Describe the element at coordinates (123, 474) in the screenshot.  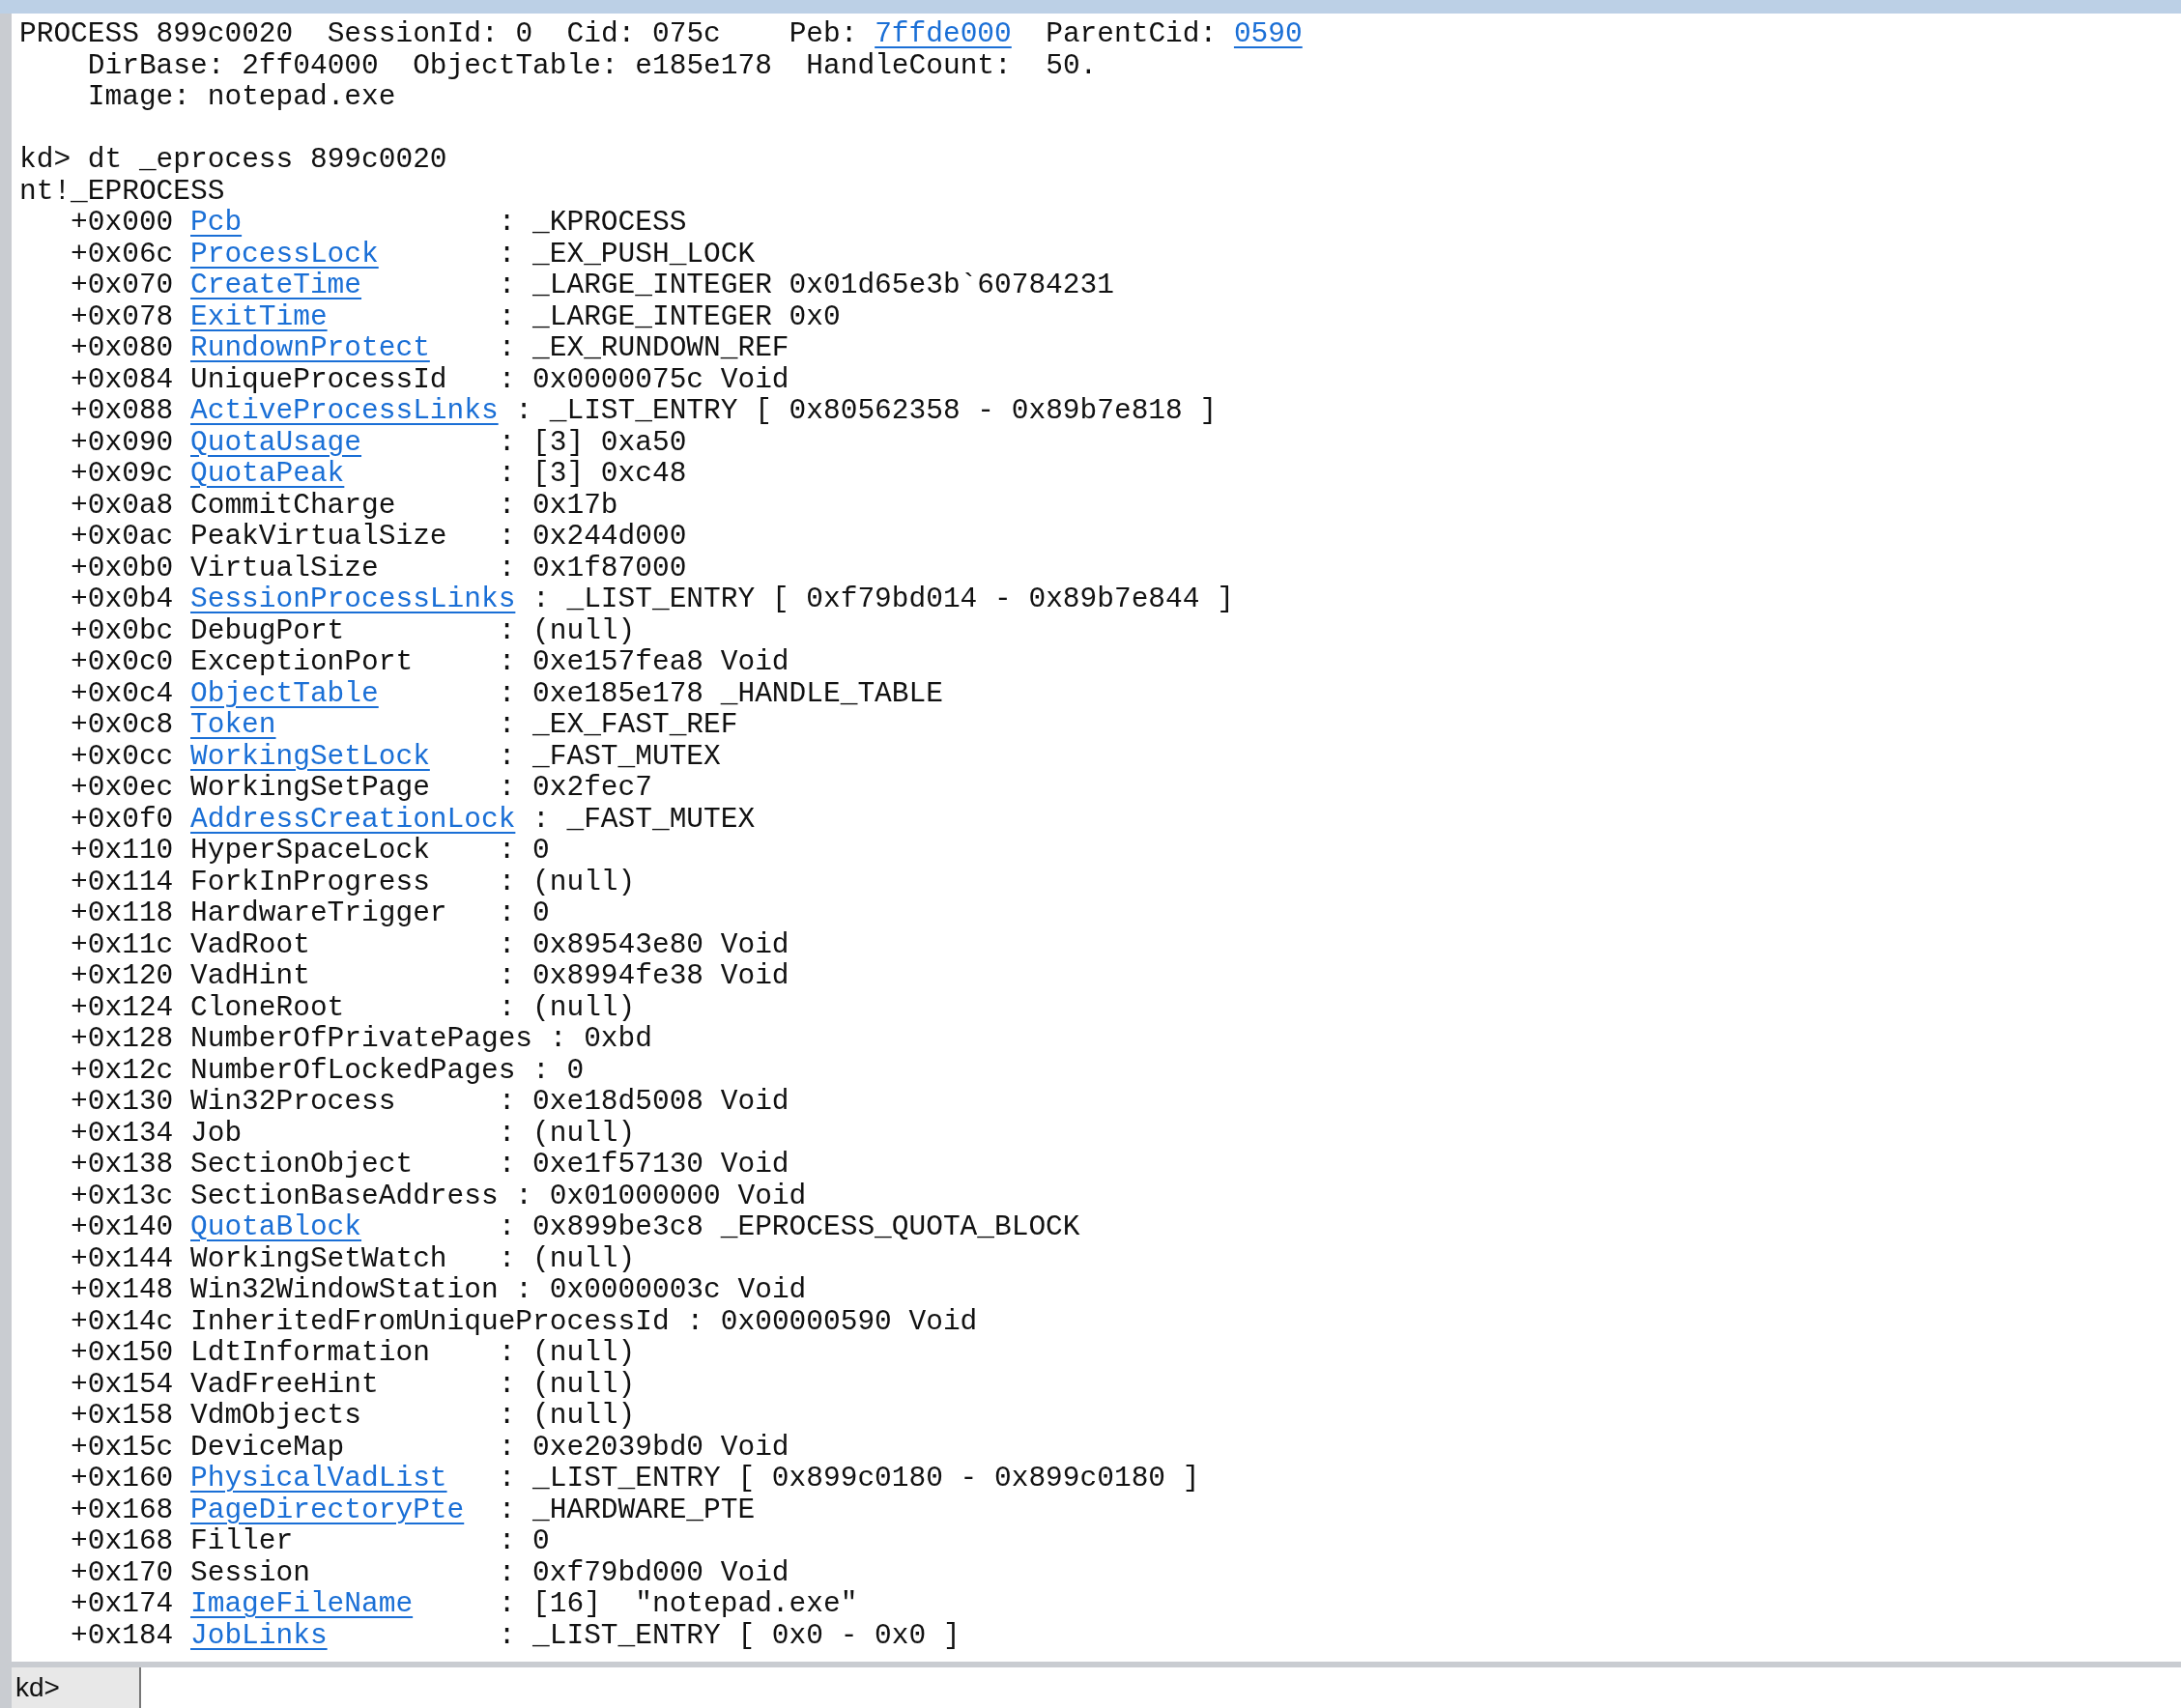
I see `field-offset: +0x09c` at that location.